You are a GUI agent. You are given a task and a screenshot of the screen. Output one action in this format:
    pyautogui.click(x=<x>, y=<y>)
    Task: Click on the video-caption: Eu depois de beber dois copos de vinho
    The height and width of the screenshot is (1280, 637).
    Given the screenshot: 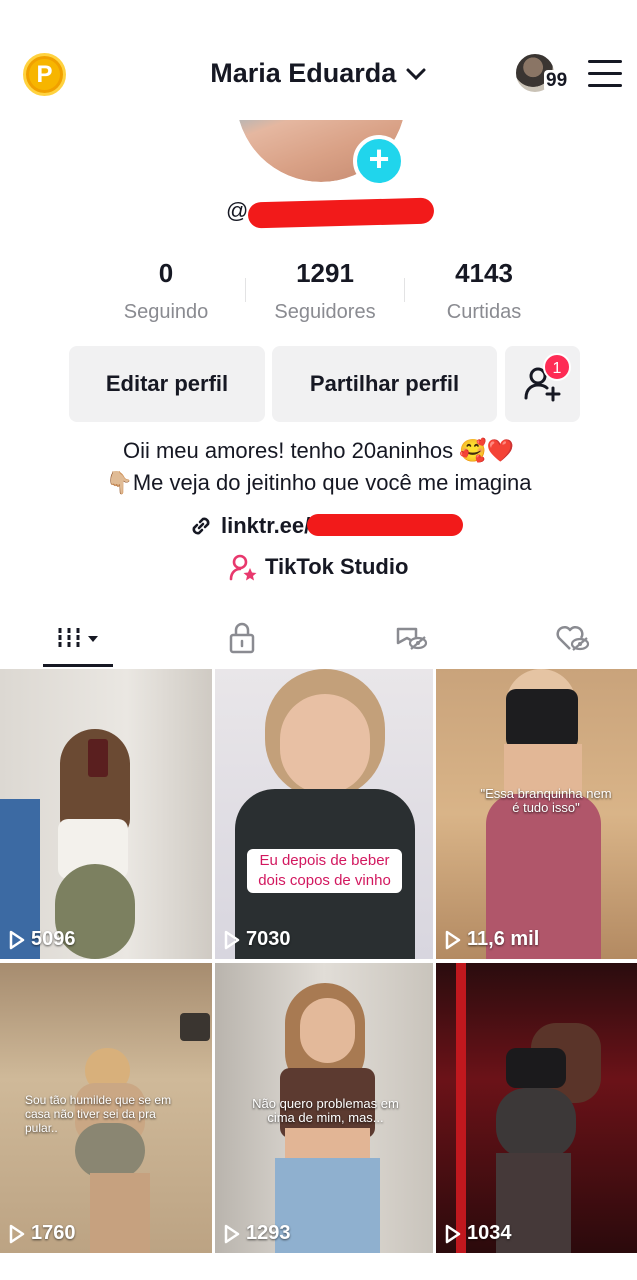 What is the action you would take?
    pyautogui.click(x=324, y=871)
    